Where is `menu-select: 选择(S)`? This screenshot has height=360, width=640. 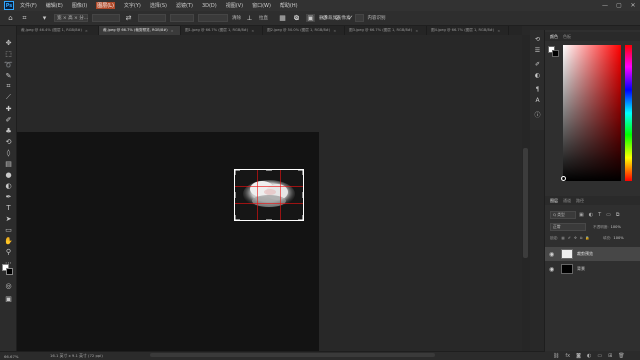 menu-select: 选择(S) is located at coordinates (158, 5).